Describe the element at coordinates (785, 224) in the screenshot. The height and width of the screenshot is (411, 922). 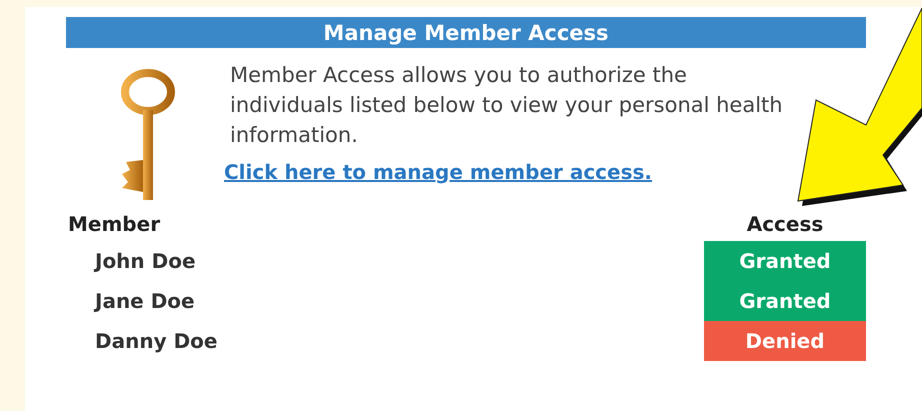
I see `column-header: Access` at that location.